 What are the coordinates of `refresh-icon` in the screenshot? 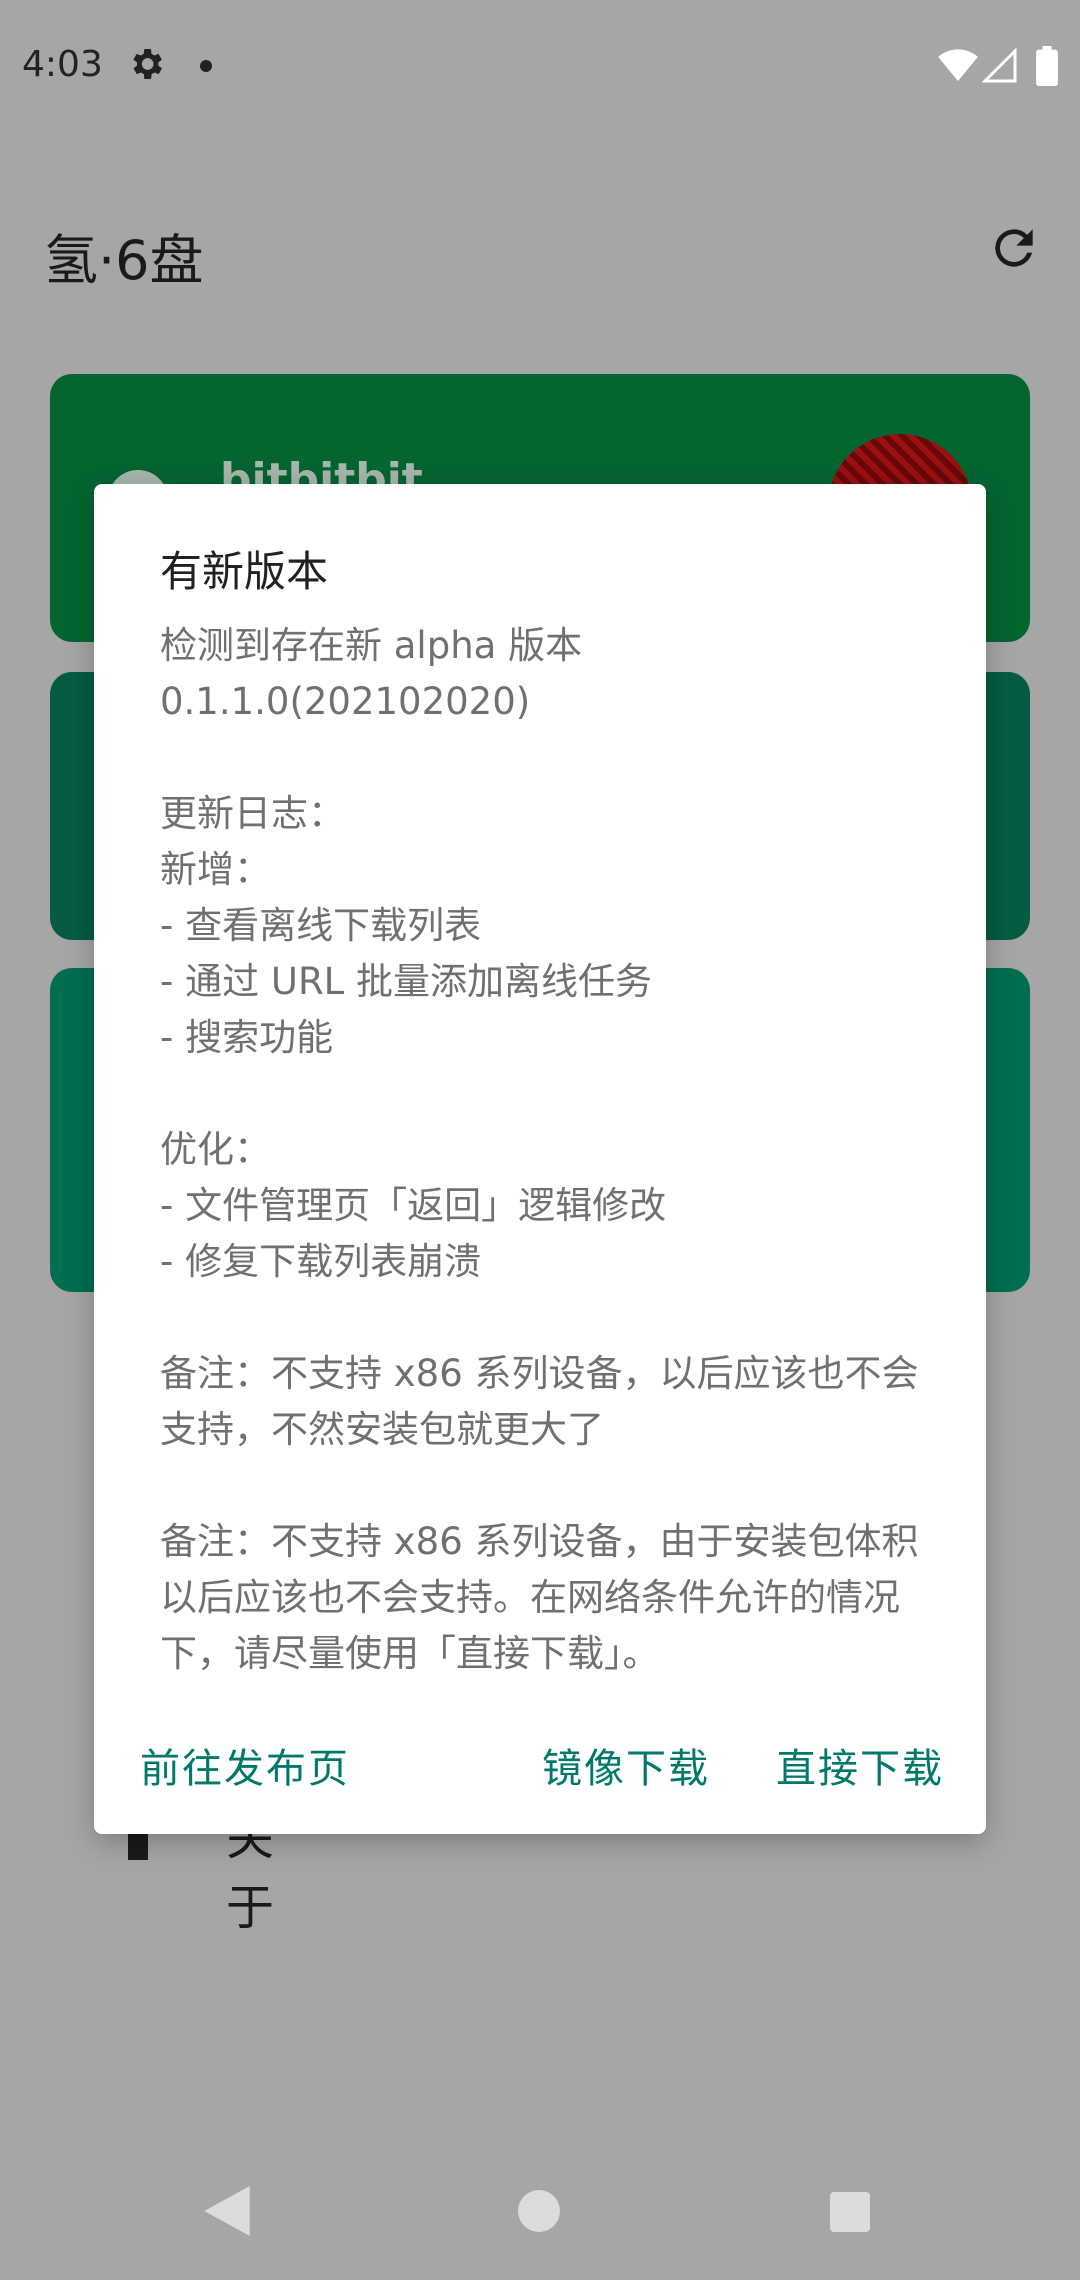 It's located at (1014, 248).